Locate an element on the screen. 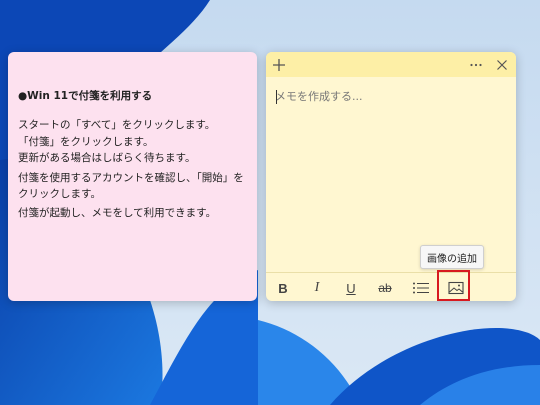 This screenshot has height=405, width=540. more-icon is located at coordinates (476, 64).